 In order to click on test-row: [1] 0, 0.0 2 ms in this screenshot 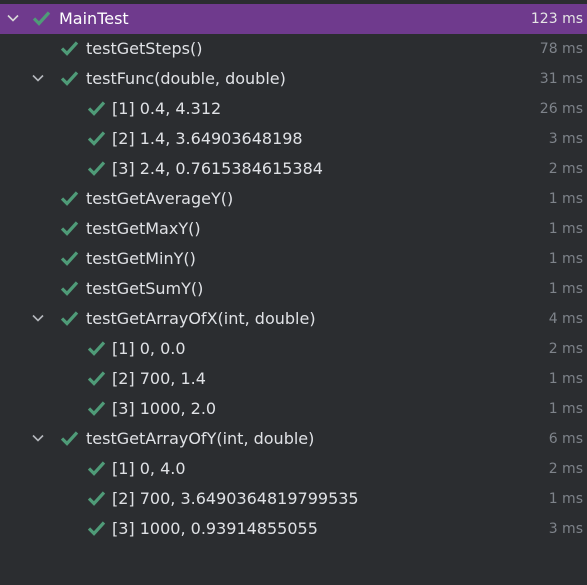, I will do `click(293, 349)`.